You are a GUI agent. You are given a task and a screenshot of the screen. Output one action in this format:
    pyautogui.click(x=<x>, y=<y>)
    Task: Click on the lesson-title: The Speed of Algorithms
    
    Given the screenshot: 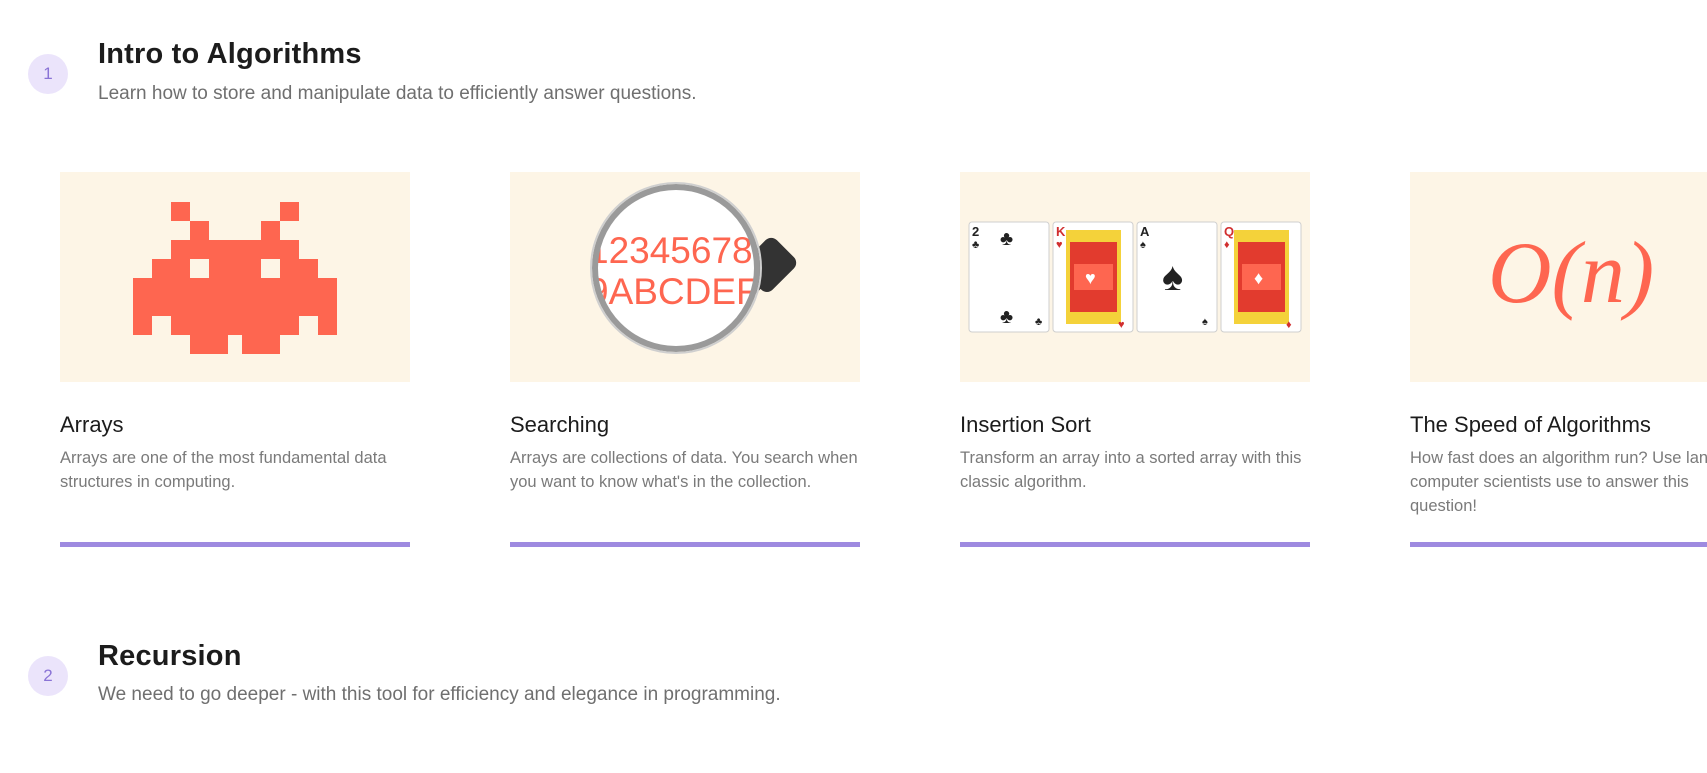 What is the action you would take?
    pyautogui.click(x=1530, y=424)
    